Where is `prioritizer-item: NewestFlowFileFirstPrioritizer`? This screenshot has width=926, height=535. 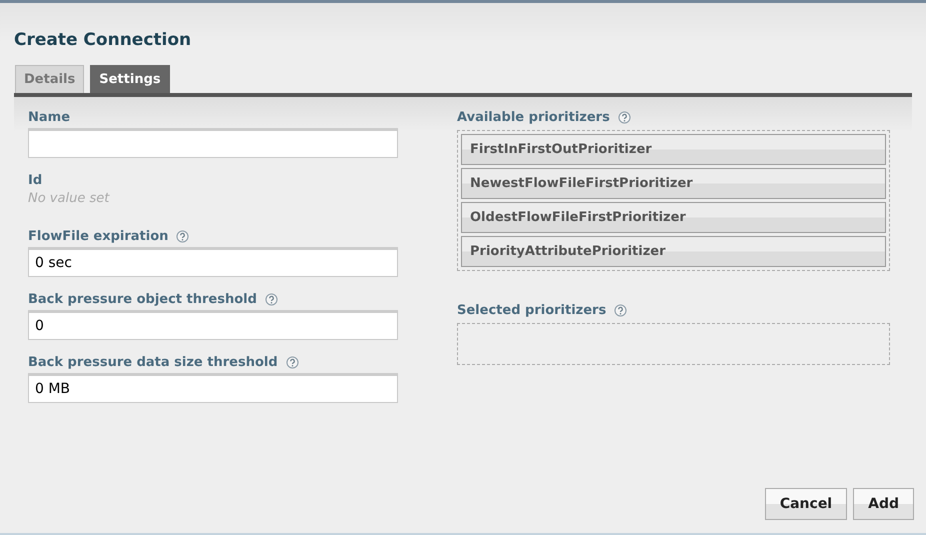 prioritizer-item: NewestFlowFileFirstPrioritizer is located at coordinates (673, 183).